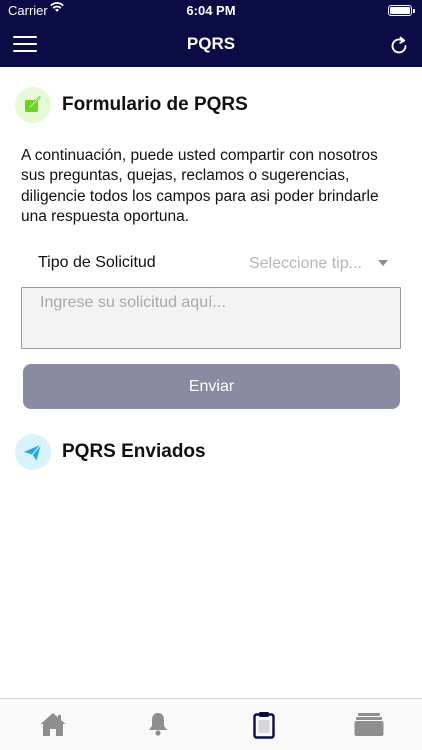 This screenshot has width=422, height=750. I want to click on tab-history, so click(368, 724).